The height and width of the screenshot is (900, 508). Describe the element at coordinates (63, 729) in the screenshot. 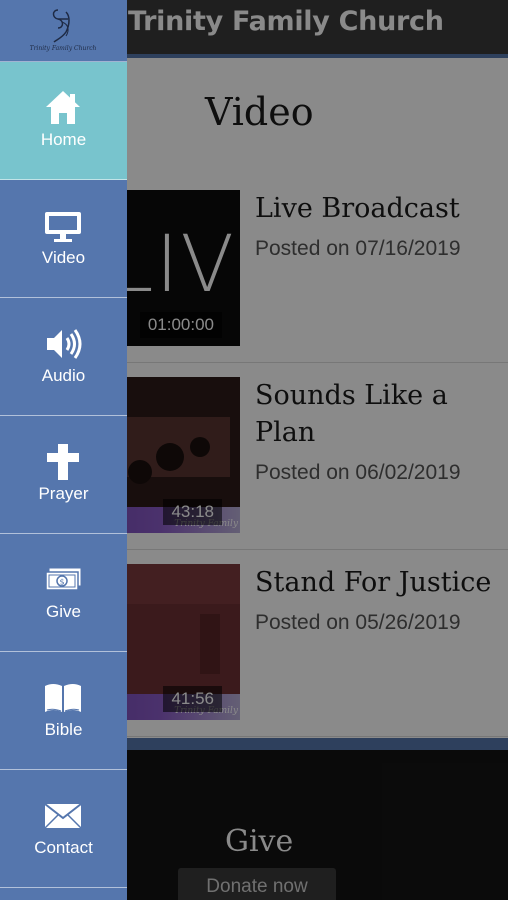

I see `nav-label-bible: Bible` at that location.